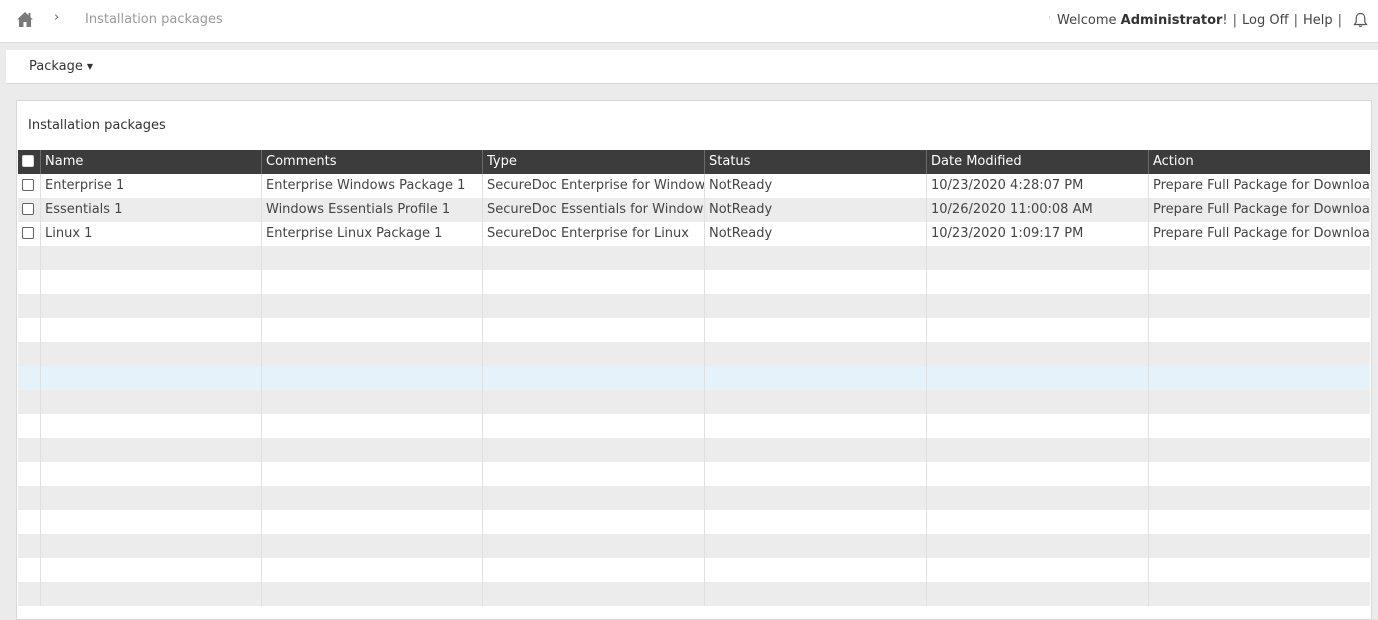 Image resolution: width=1378 pixels, height=620 pixels. Describe the element at coordinates (151, 162) in the screenshot. I see `column-header-name: Name` at that location.